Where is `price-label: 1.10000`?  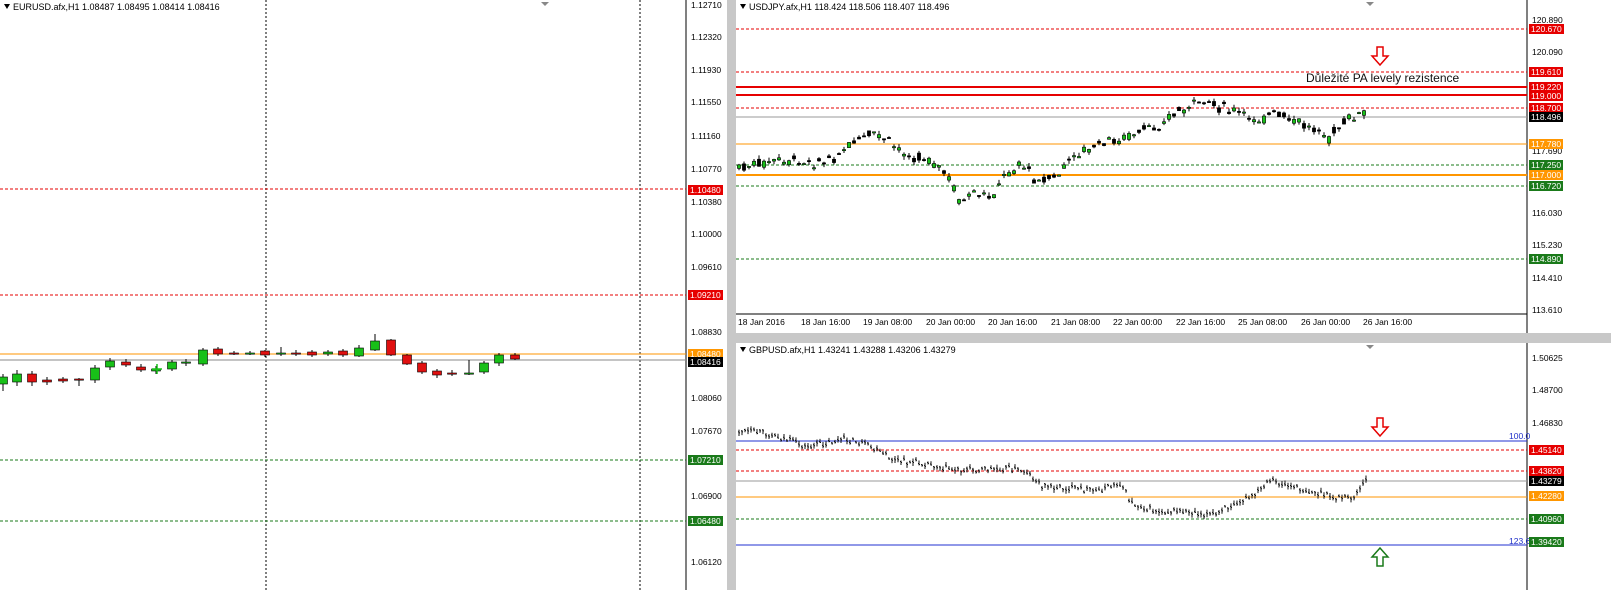 price-label: 1.10000 is located at coordinates (706, 234).